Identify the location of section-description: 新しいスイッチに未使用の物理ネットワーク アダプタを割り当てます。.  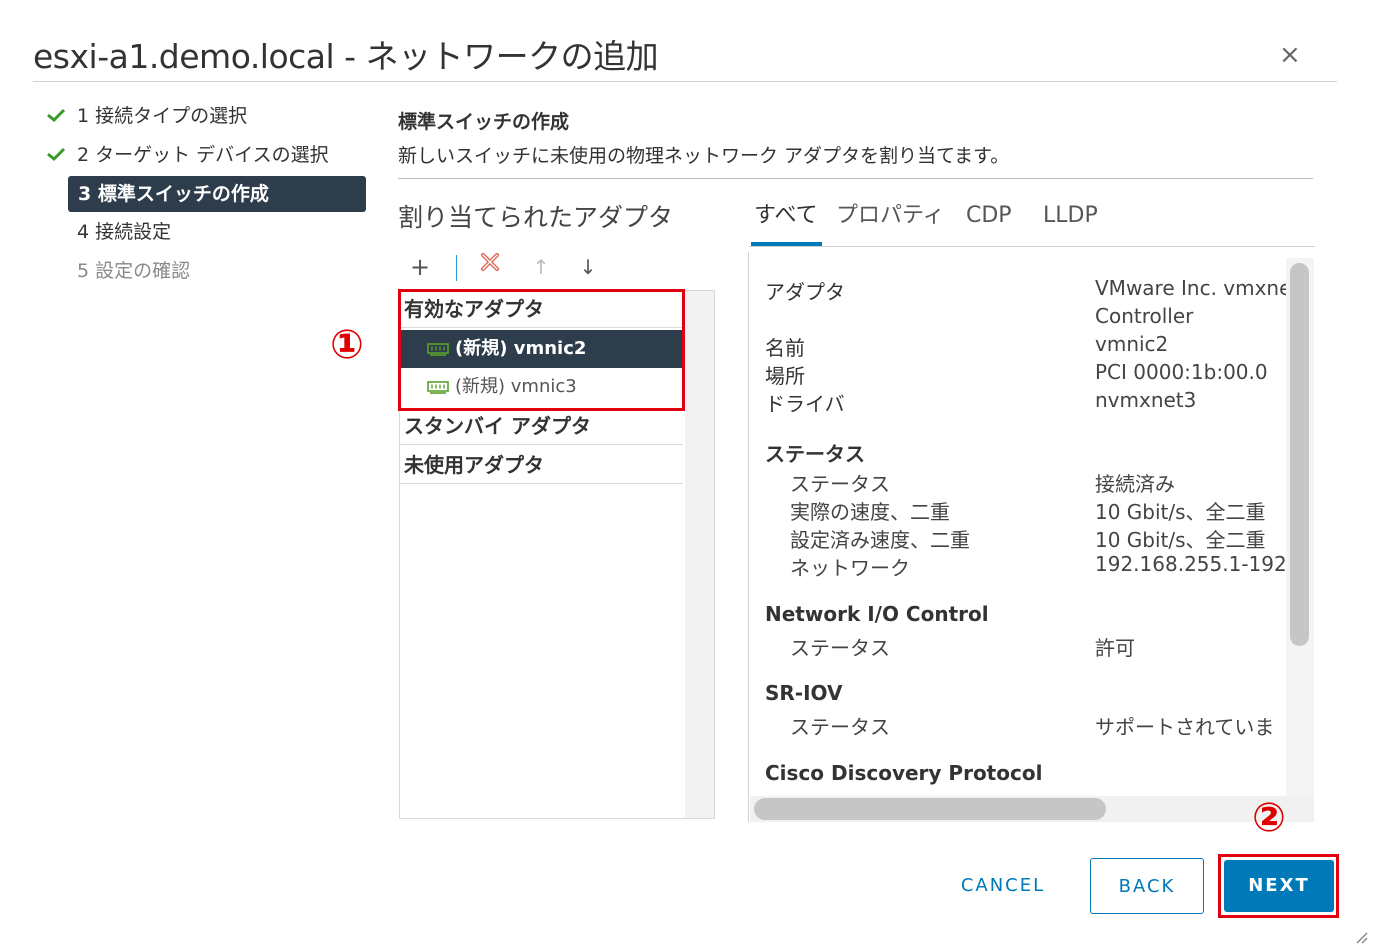
(704, 156).